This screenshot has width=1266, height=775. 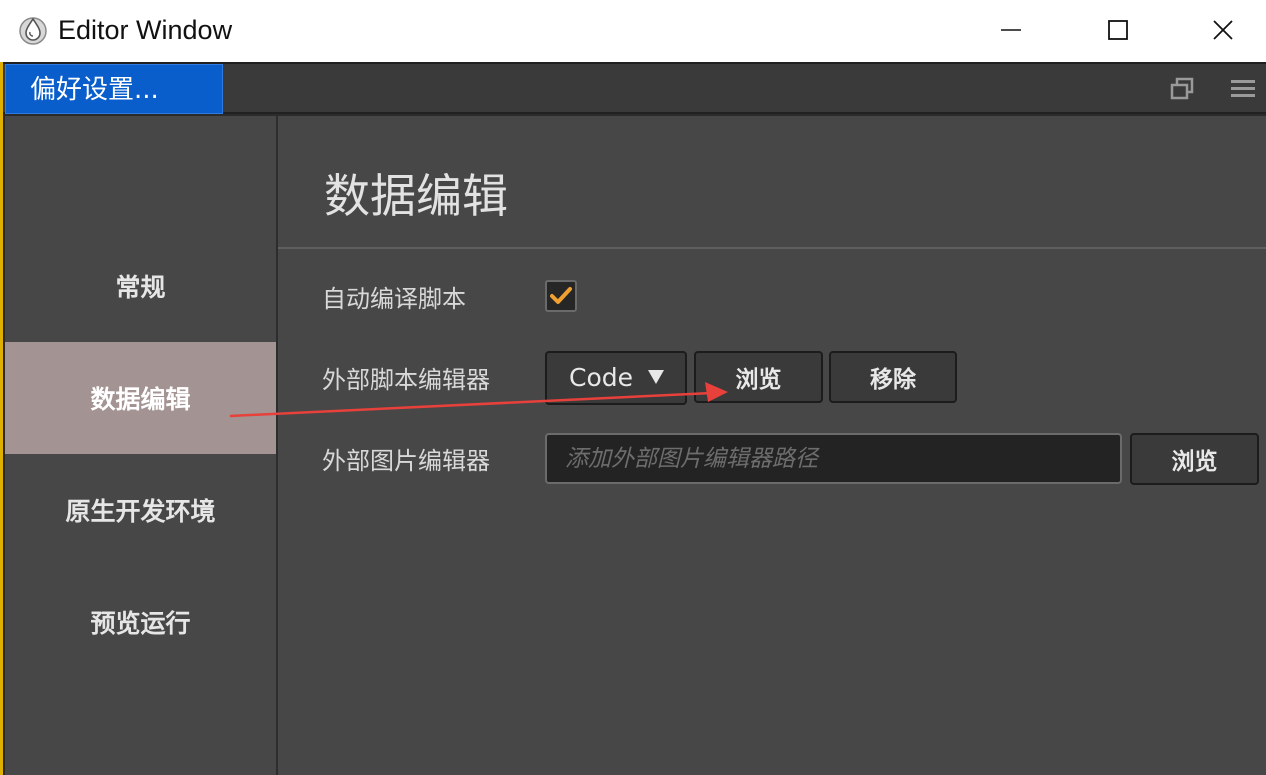 I want to click on minimize-button, so click(x=1011, y=30).